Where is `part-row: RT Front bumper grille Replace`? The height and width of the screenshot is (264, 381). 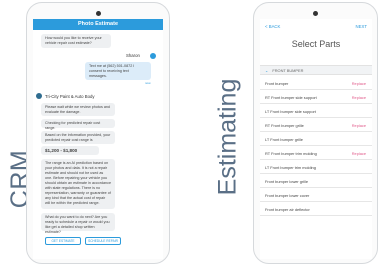 part-row: RT Front bumper grille Replace is located at coordinates (316, 125).